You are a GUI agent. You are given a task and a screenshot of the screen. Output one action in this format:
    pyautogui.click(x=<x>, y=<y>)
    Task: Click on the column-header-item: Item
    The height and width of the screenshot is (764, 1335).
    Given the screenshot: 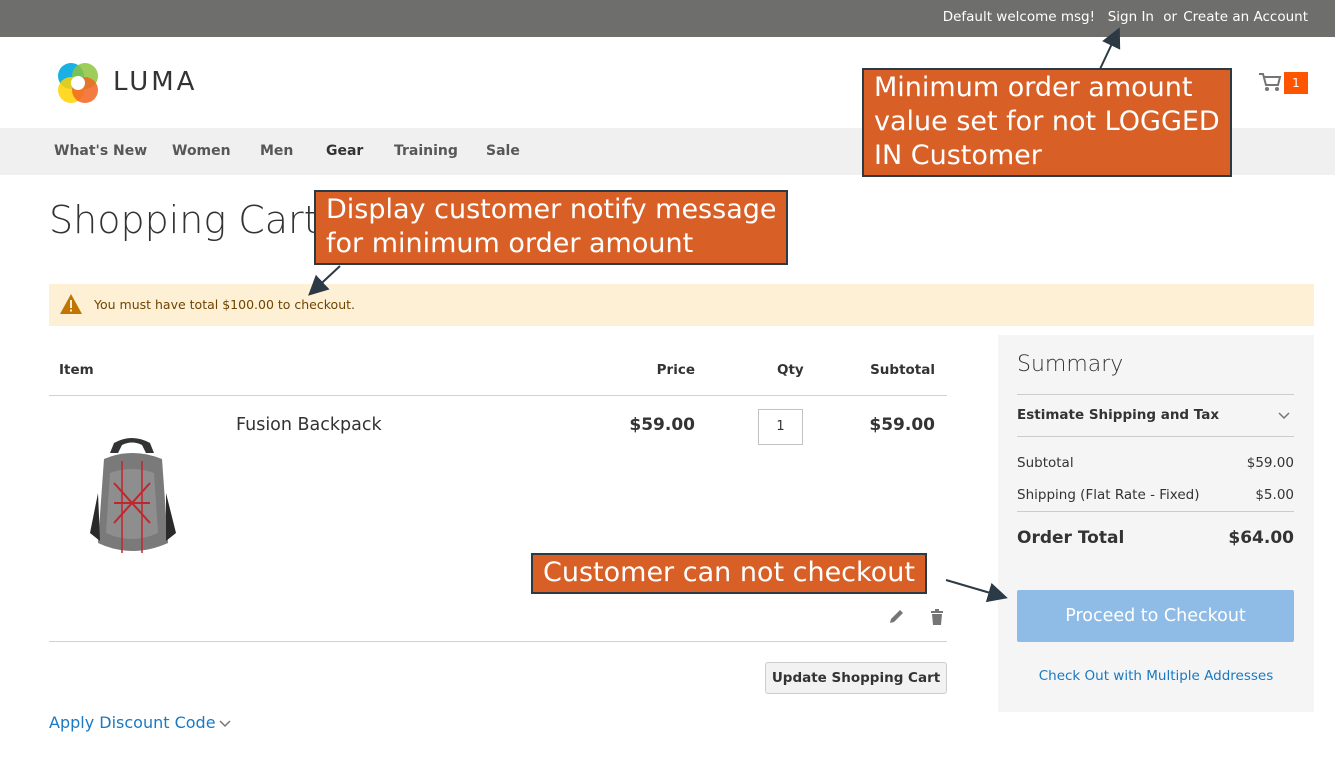 What is the action you would take?
    pyautogui.click(x=76, y=370)
    